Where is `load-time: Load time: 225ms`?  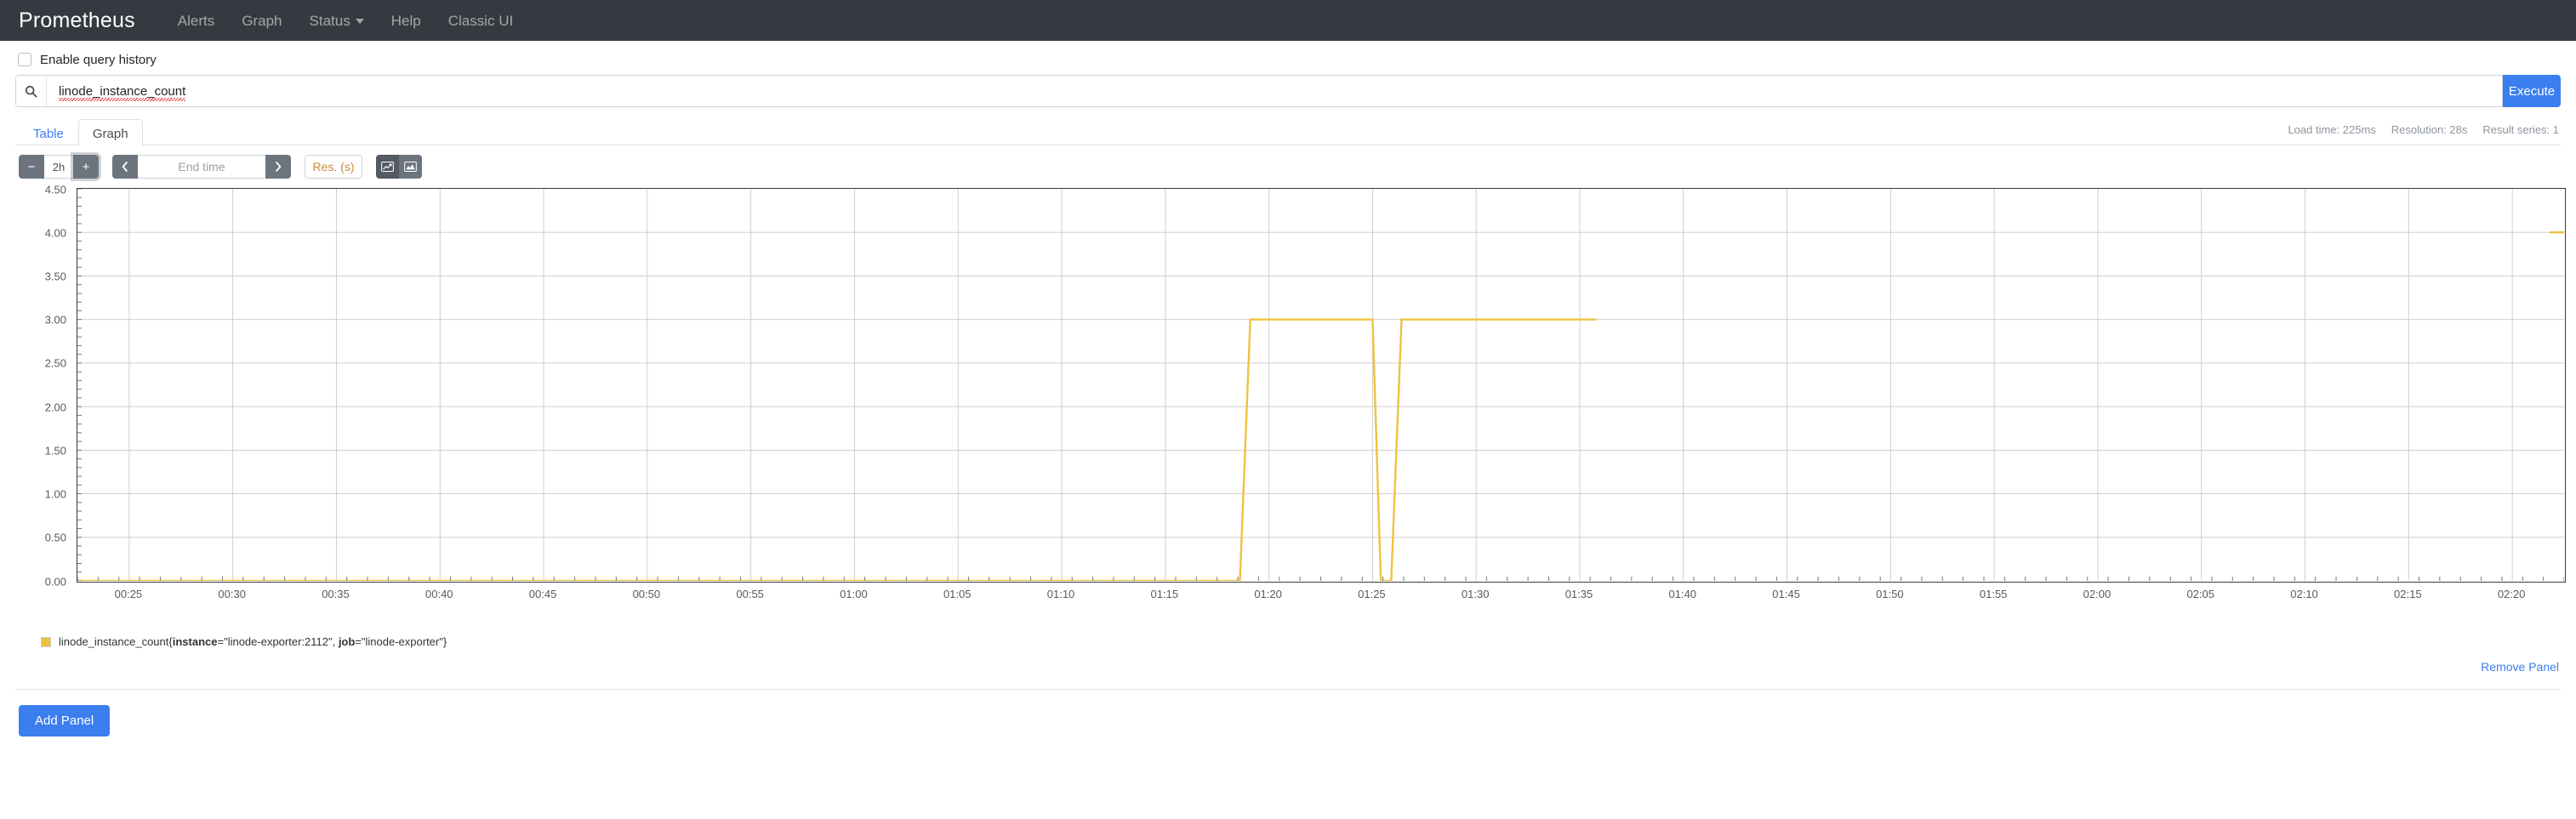
load-time: Load time: 225ms is located at coordinates (2332, 129).